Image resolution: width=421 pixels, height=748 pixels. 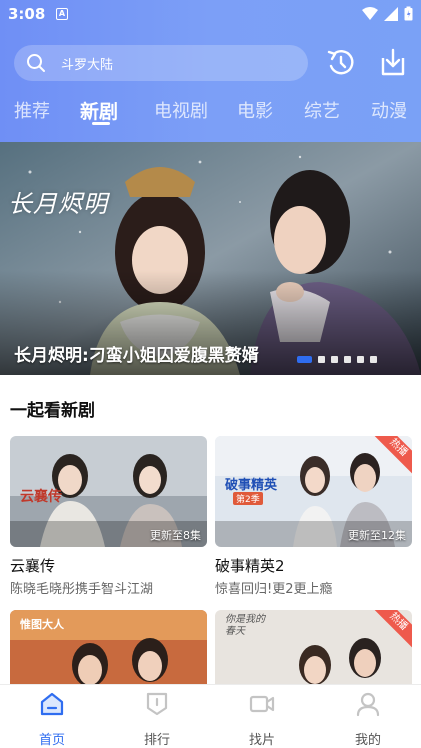 What do you see at coordinates (248, 498) in the screenshot?
I see `poster-season-text: 第2季` at bounding box center [248, 498].